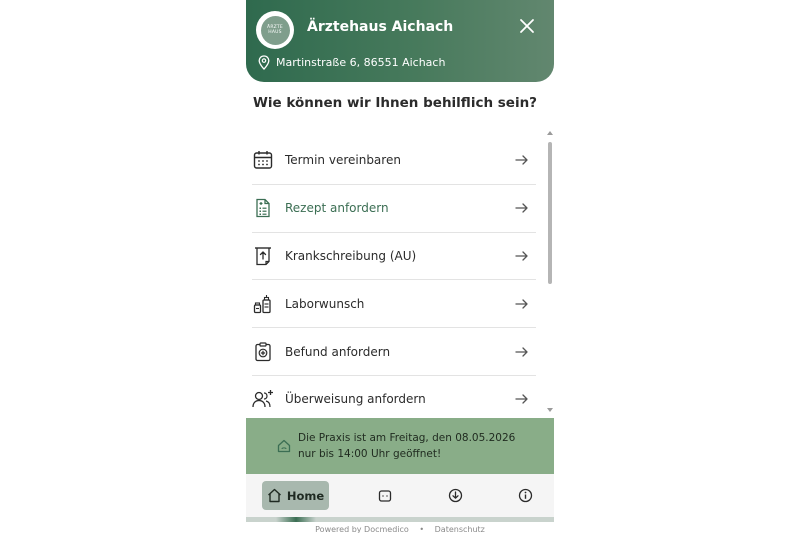 This screenshot has width=800, height=533. I want to click on address-text: Martinstraße 6, 86551 Aichach, so click(361, 62).